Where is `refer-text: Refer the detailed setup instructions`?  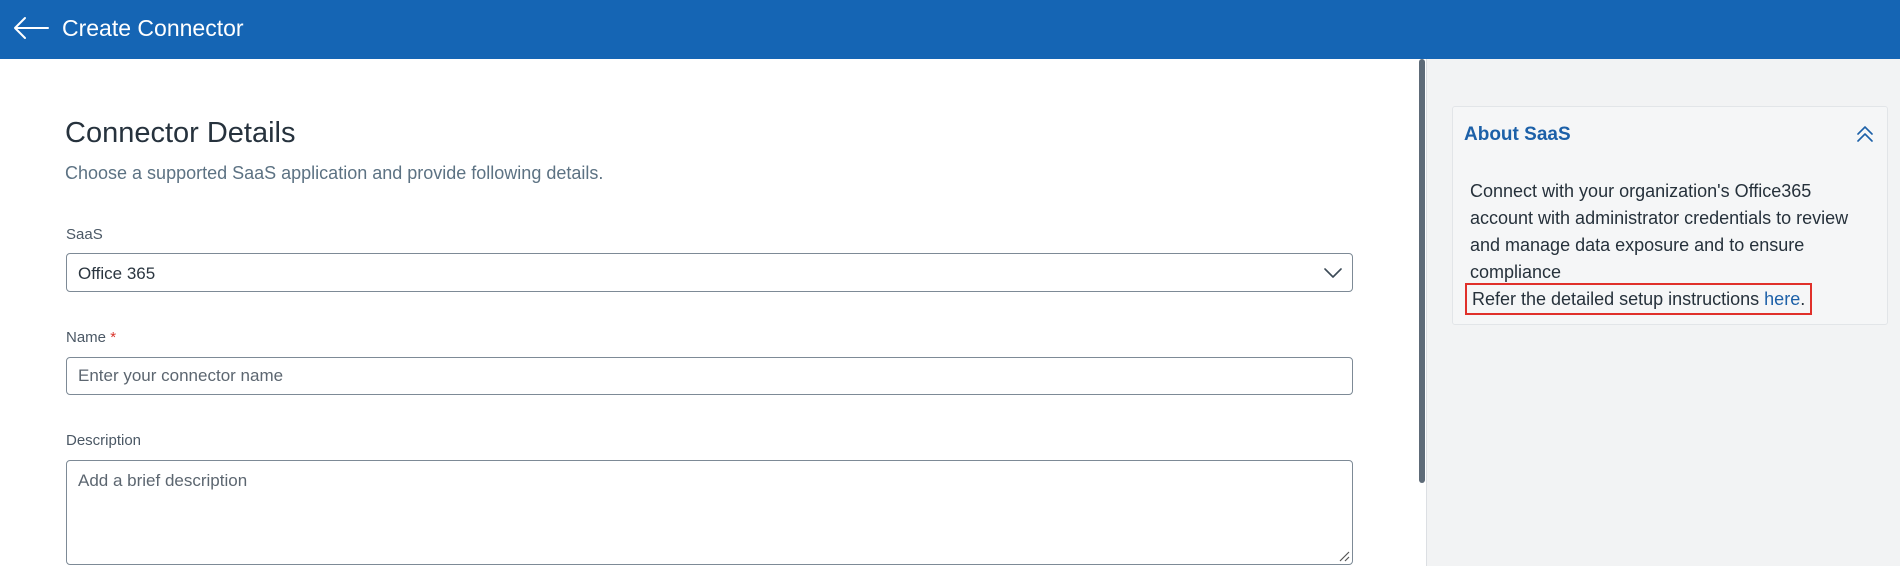
refer-text: Refer the detailed setup instructions is located at coordinates (1618, 298).